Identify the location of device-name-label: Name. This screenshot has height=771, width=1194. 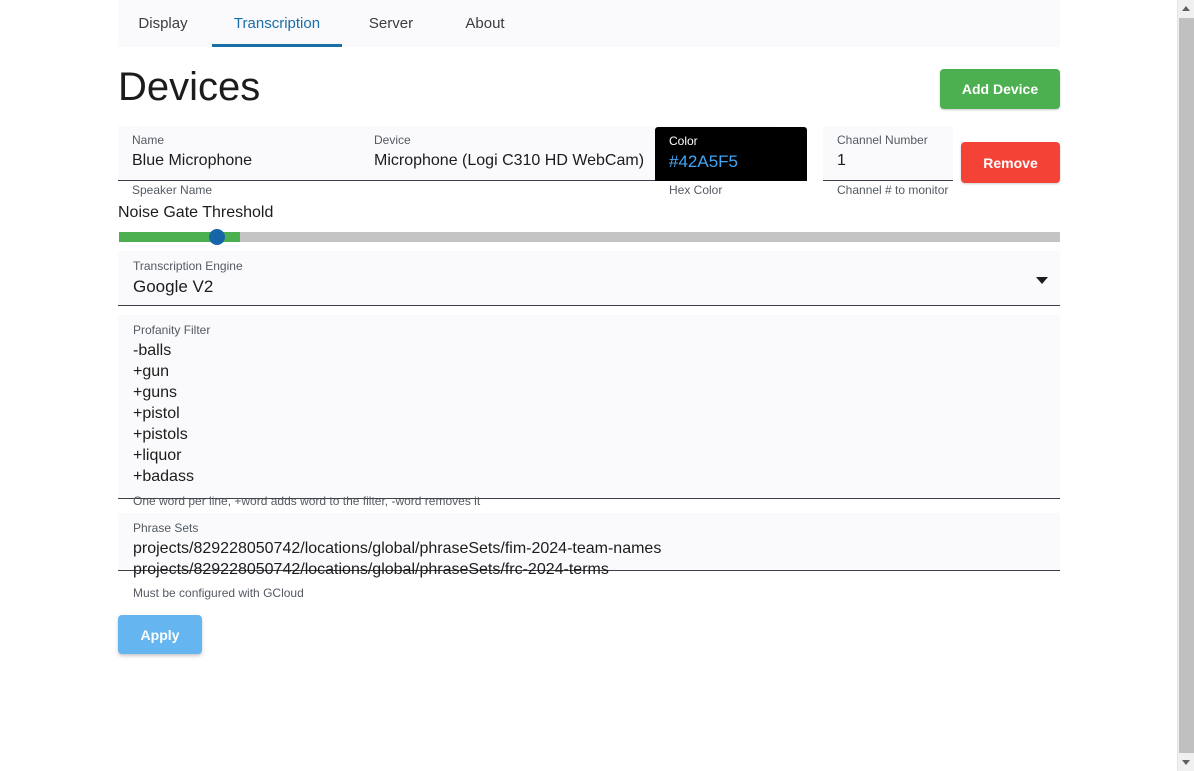
(148, 140).